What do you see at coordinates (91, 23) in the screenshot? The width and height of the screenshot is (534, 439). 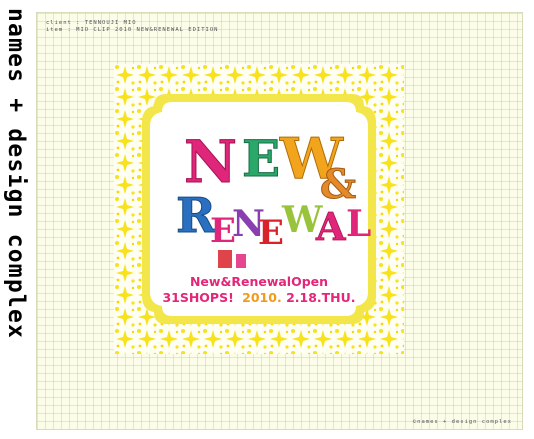 I see `client-line: client : TENNOUJI MIO` at bounding box center [91, 23].